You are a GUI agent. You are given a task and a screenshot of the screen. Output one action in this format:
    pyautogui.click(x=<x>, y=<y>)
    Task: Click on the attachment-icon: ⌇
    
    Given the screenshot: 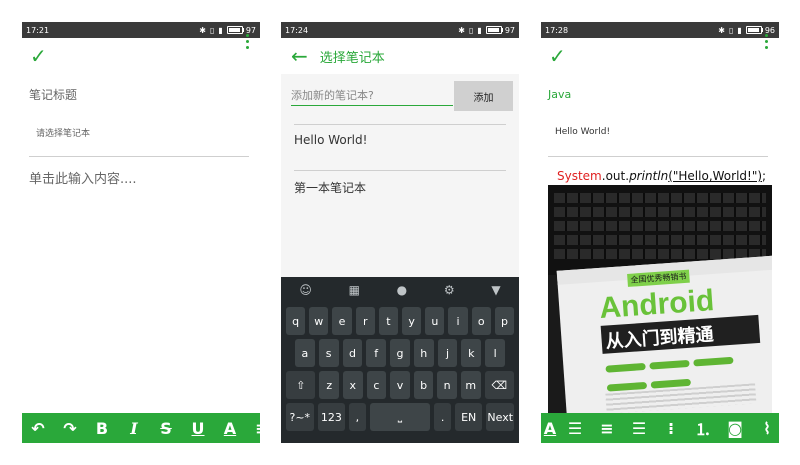 What is the action you would take?
    pyautogui.click(x=765, y=428)
    